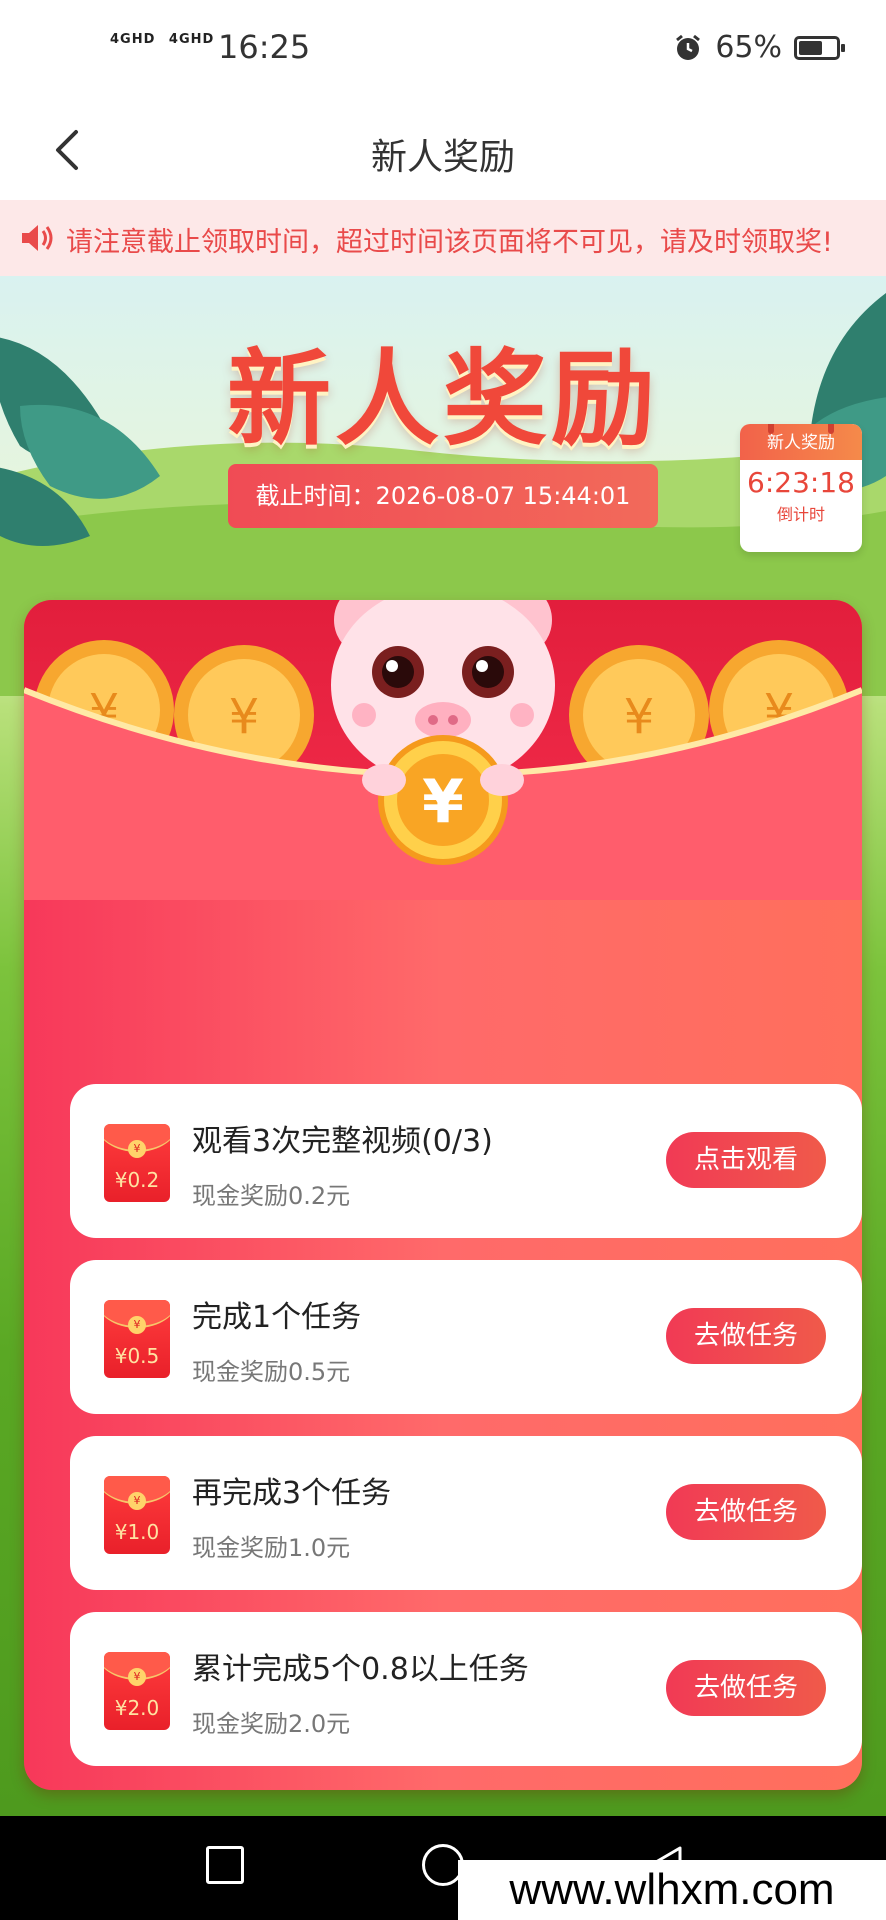 This screenshot has height=1920, width=886. What do you see at coordinates (264, 47) in the screenshot?
I see `status-time: 16:25` at bounding box center [264, 47].